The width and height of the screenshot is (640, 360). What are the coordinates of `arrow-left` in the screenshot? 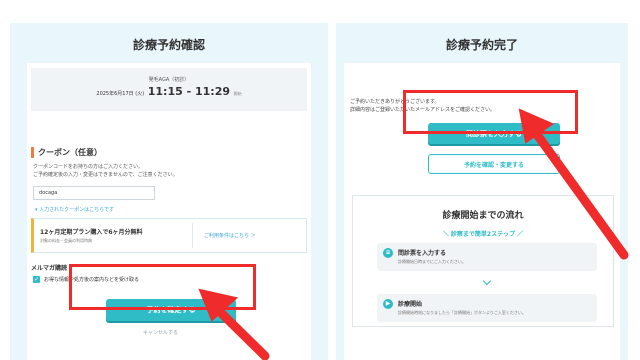 It's located at (234, 324).